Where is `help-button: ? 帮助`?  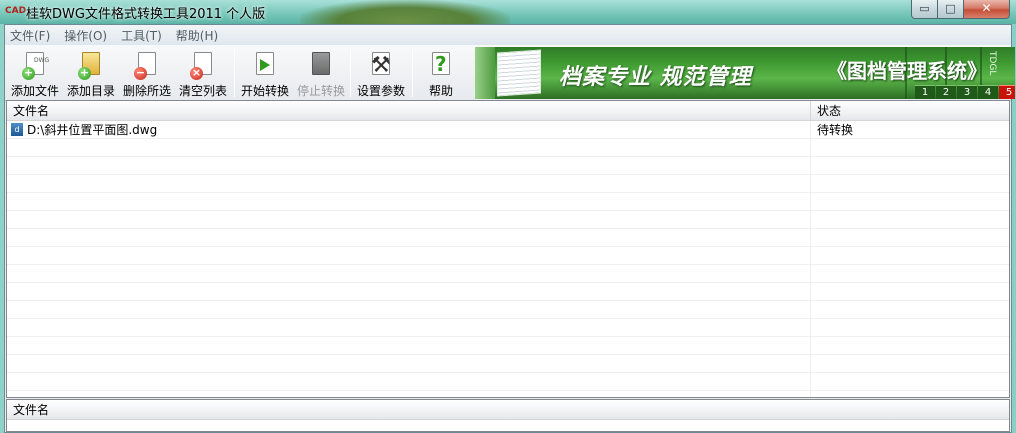
help-button: ? 帮助 is located at coordinates (441, 74).